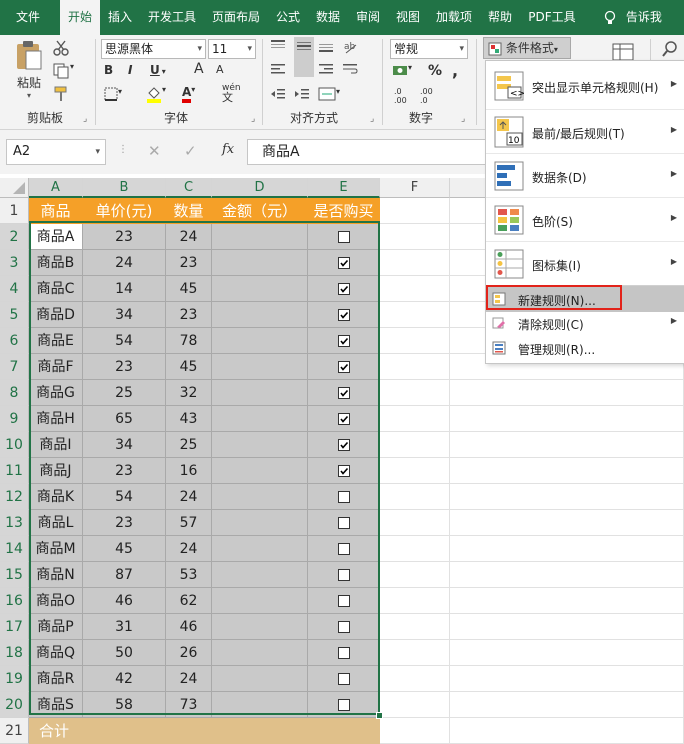 The image size is (684, 744). What do you see at coordinates (124, 627) in the screenshot?
I see `cell-price: 31` at bounding box center [124, 627].